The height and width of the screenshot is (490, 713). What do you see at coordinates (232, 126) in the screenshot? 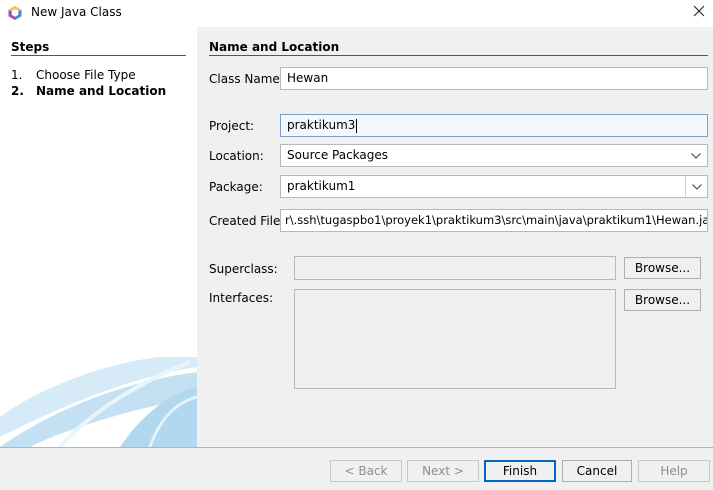
I see `project-label: Project:` at bounding box center [232, 126].